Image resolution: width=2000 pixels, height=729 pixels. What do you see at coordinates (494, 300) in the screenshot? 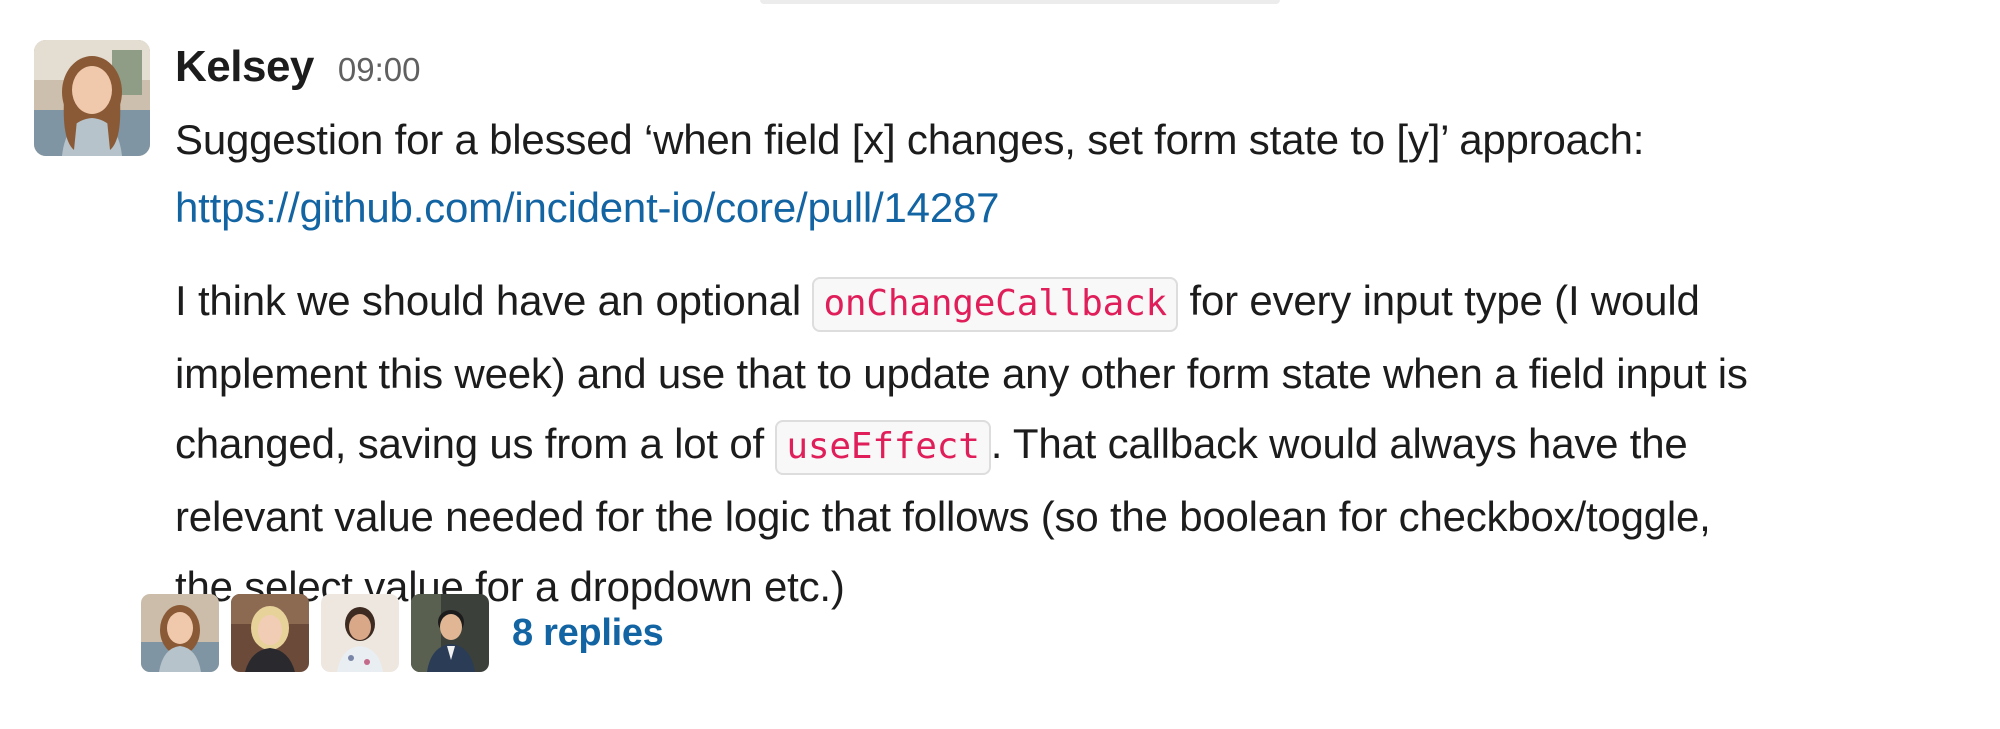
I see `body-text: I think we should have an optional` at bounding box center [494, 300].